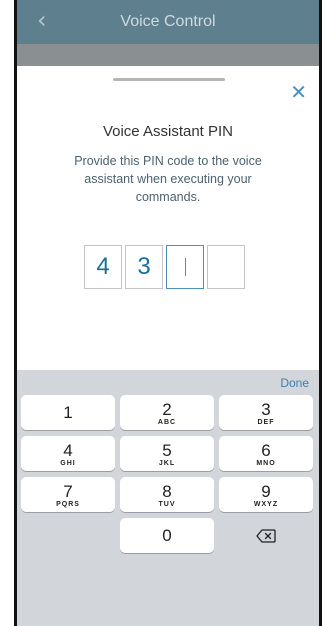  What do you see at coordinates (266, 450) in the screenshot?
I see `key-number: 6` at bounding box center [266, 450].